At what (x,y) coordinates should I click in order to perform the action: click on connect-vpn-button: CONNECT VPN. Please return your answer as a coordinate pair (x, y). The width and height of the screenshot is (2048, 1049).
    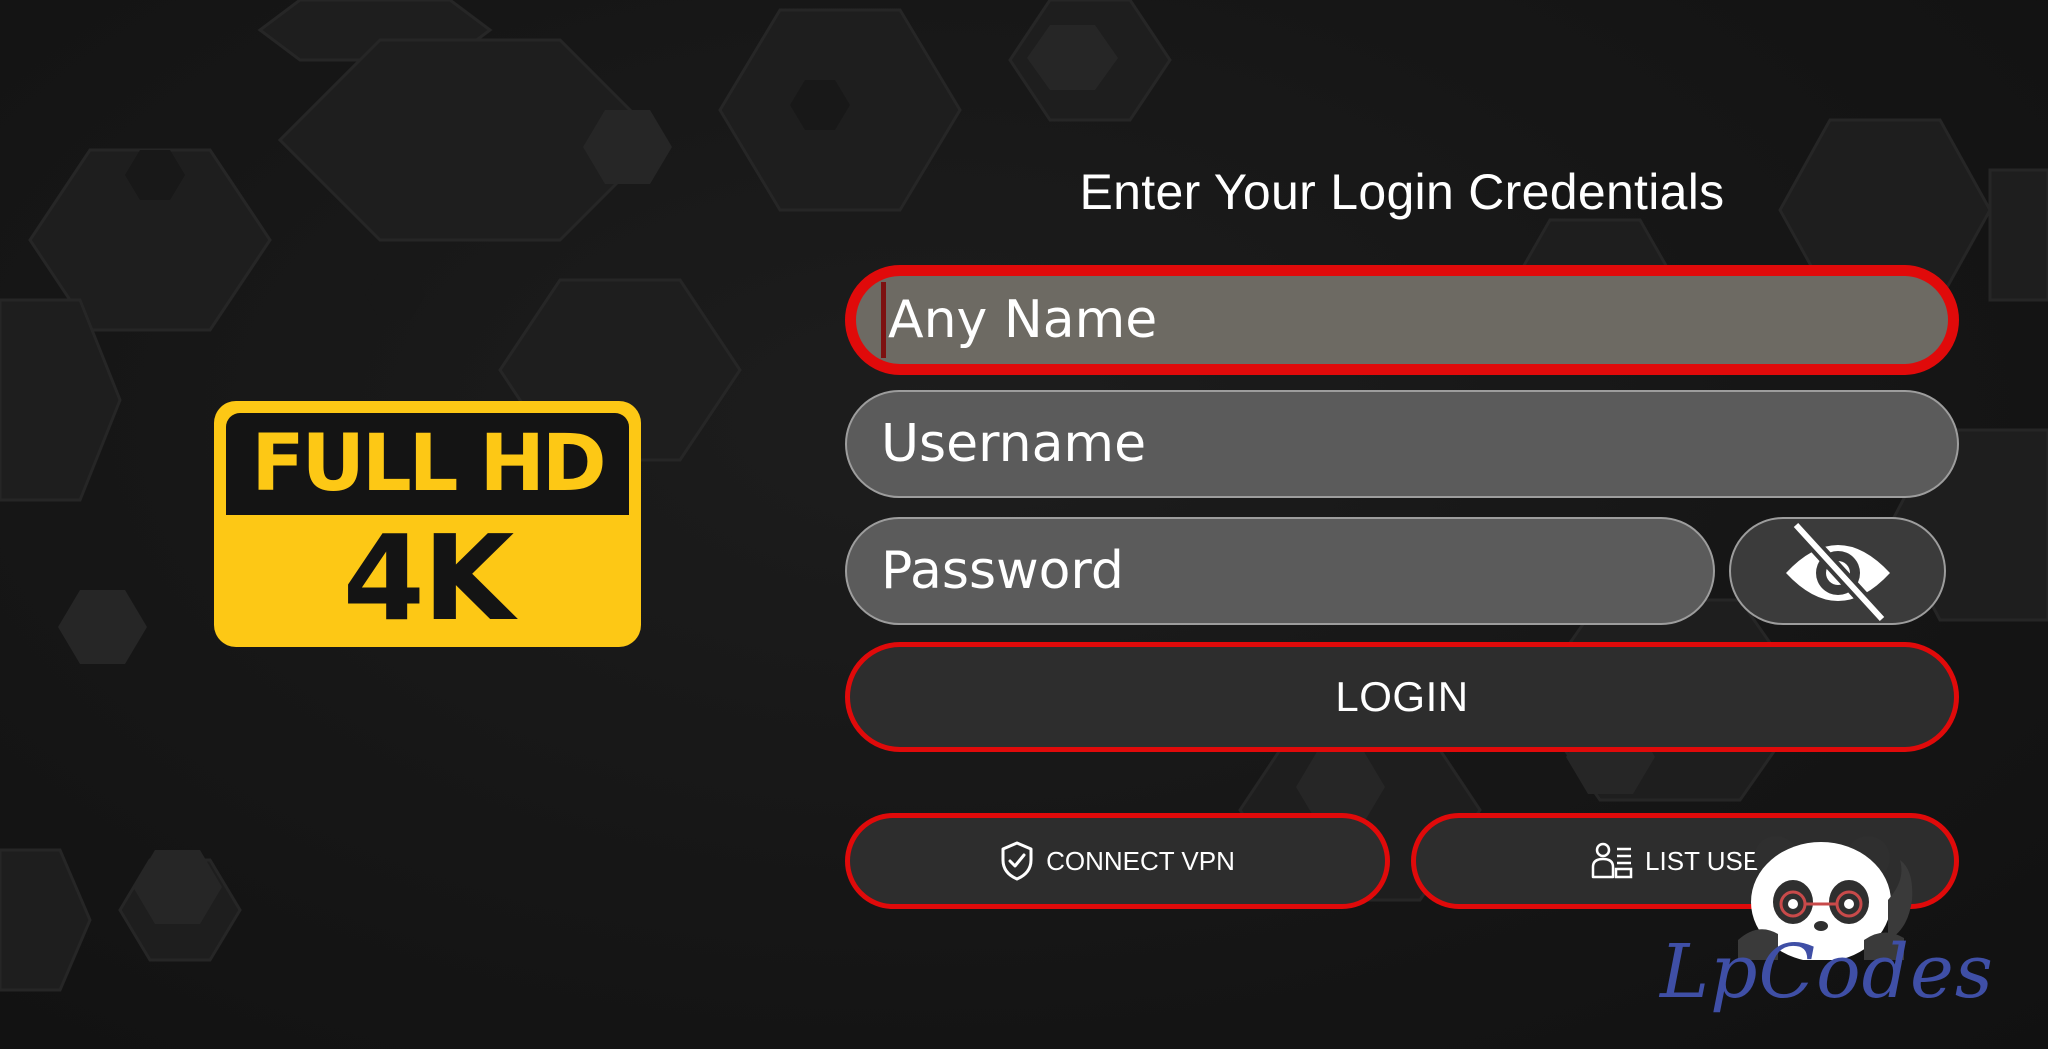
    Looking at the image, I should click on (1117, 861).